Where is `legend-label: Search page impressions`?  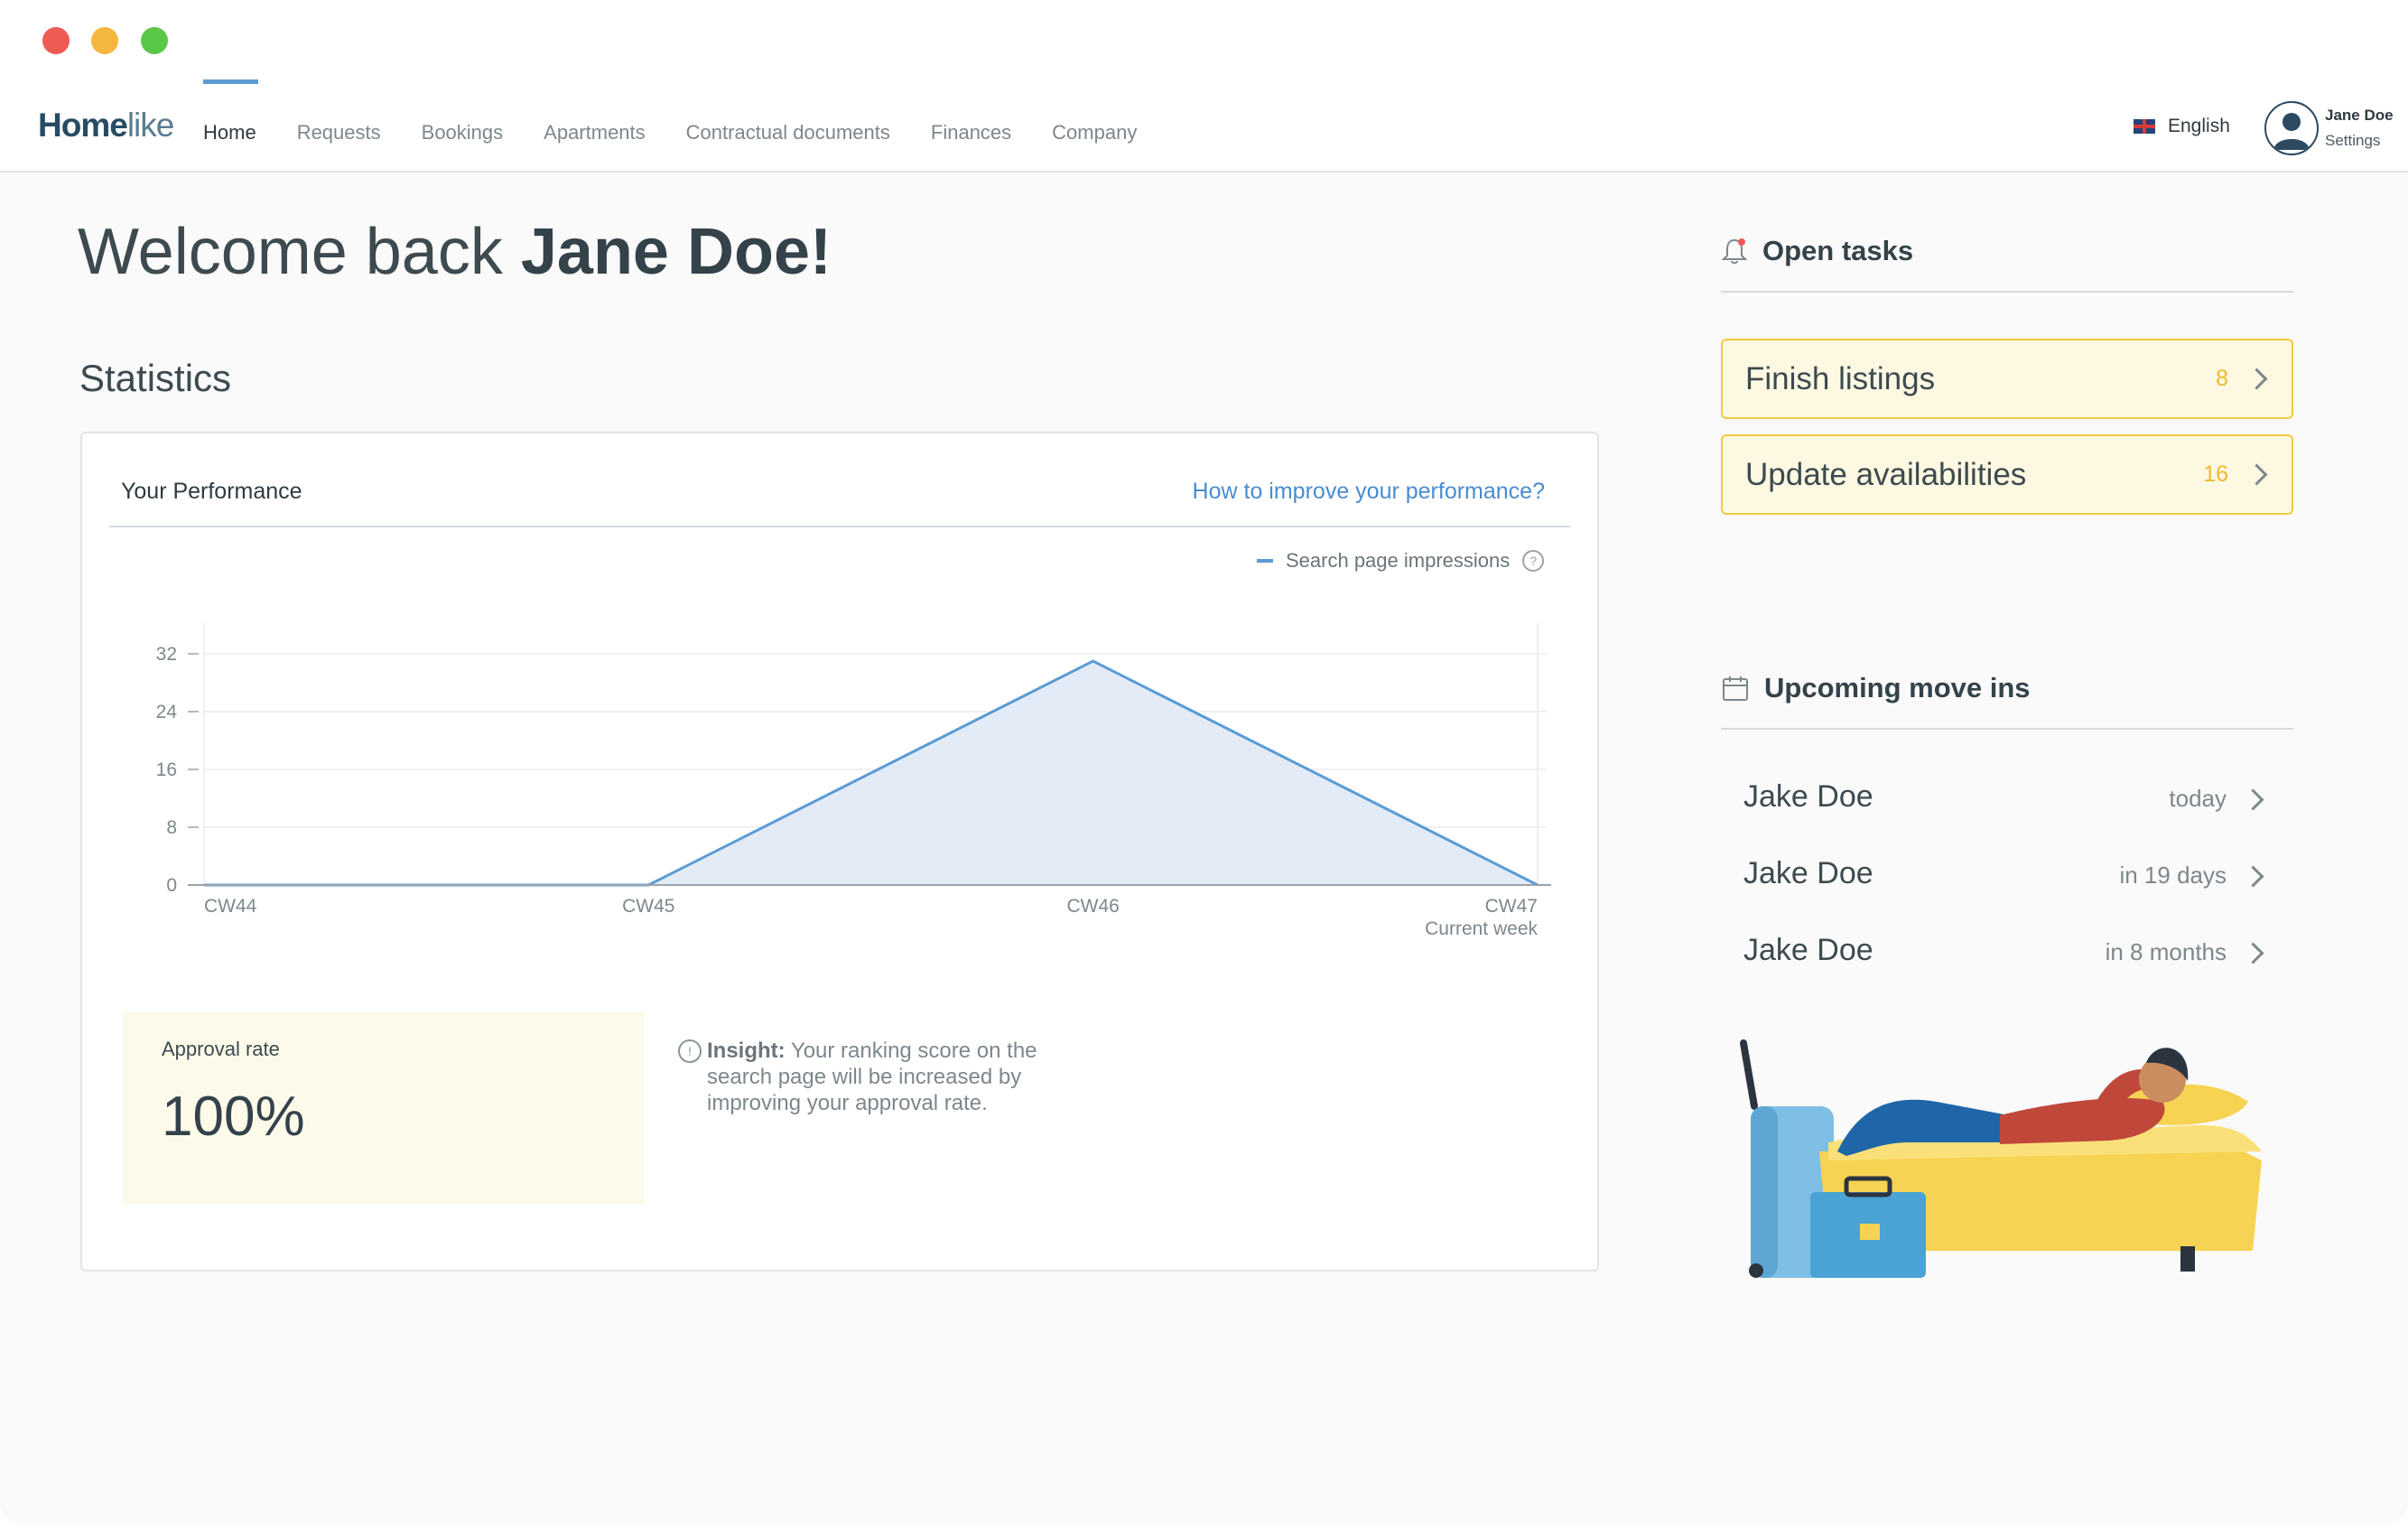 legend-label: Search page impressions is located at coordinates (1398, 560).